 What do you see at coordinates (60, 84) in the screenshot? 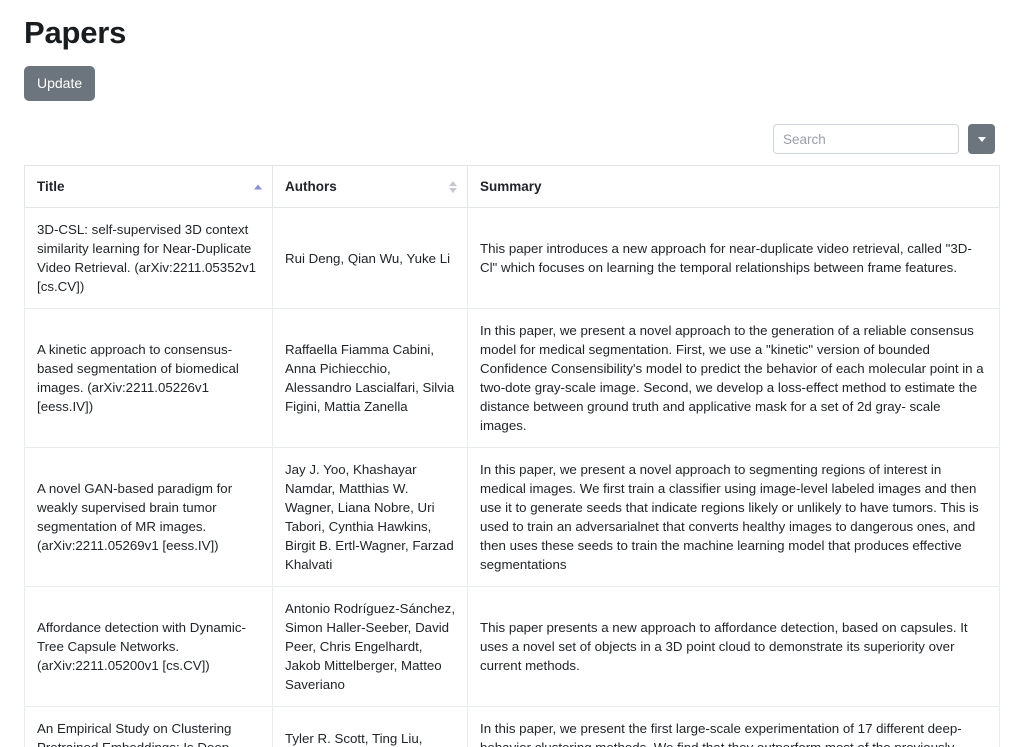
I see `update-button: Update` at bounding box center [60, 84].